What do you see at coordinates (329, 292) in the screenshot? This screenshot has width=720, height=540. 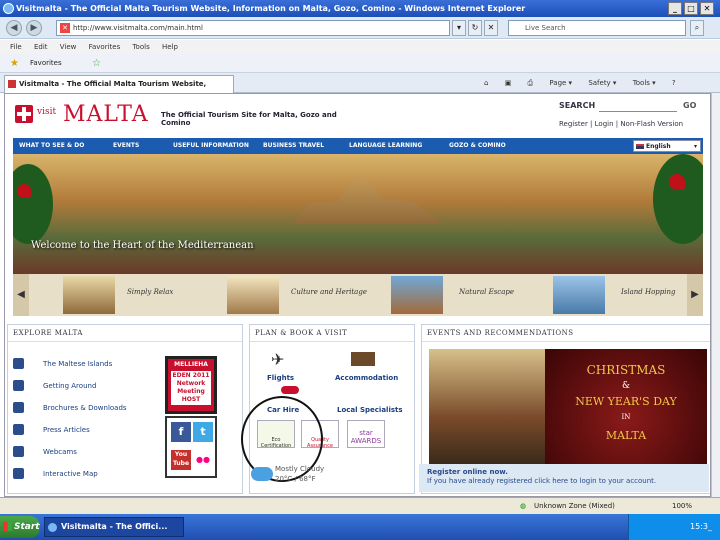 I see `strip-culture-heritage: Culture and Heritage` at bounding box center [329, 292].